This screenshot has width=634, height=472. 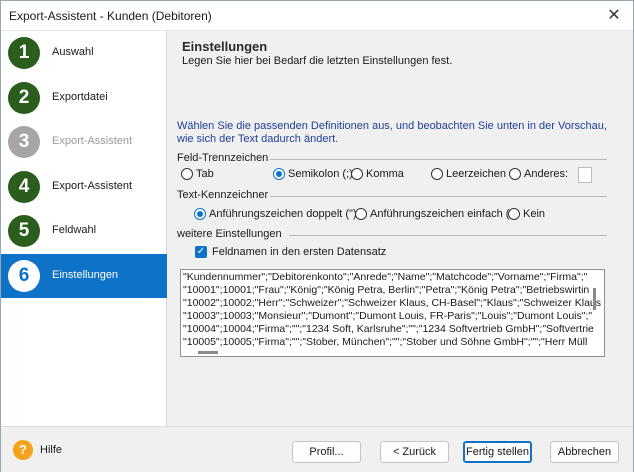 What do you see at coordinates (414, 452) in the screenshot?
I see `back-button: < Zurück` at bounding box center [414, 452].